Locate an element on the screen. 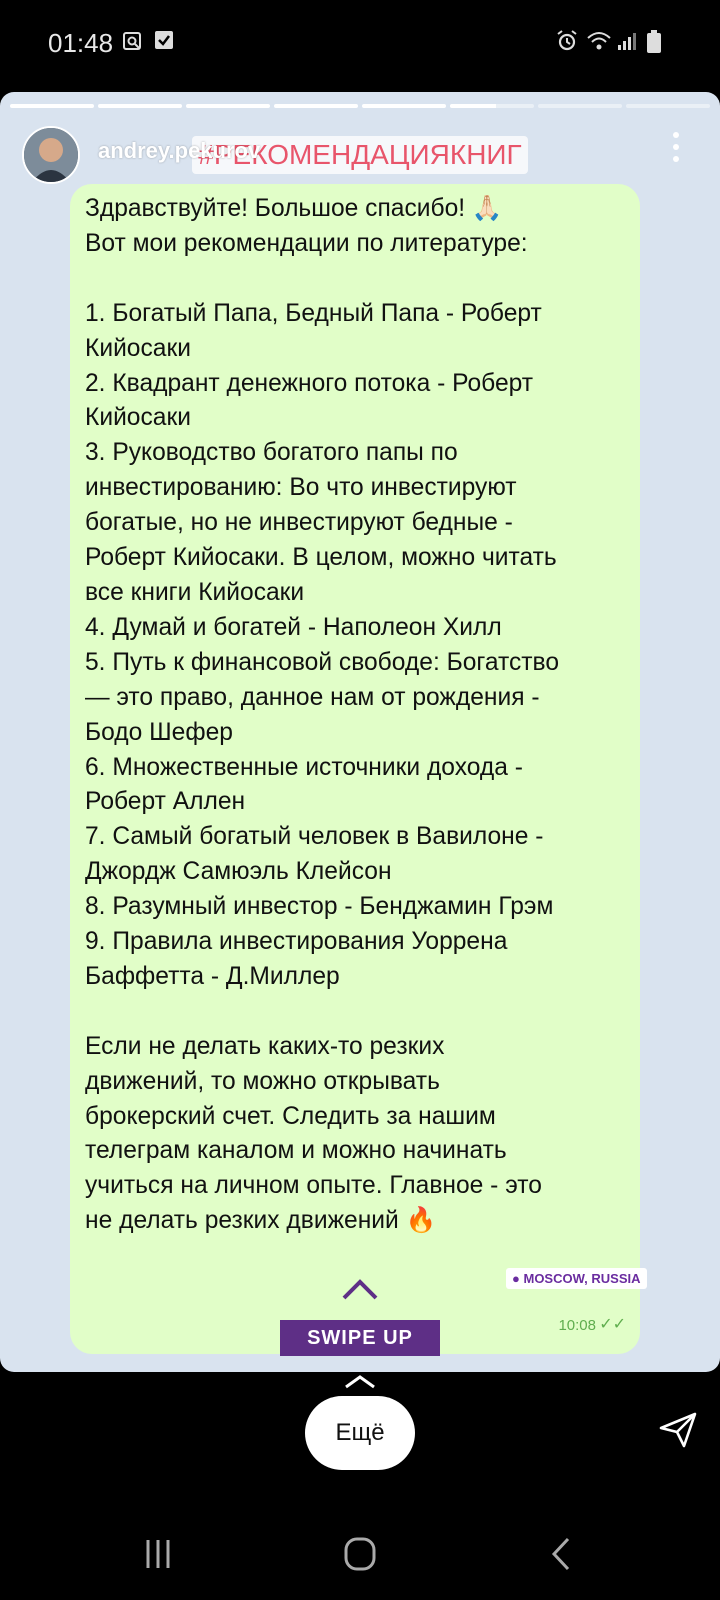  back-icon is located at coordinates (562, 1554).